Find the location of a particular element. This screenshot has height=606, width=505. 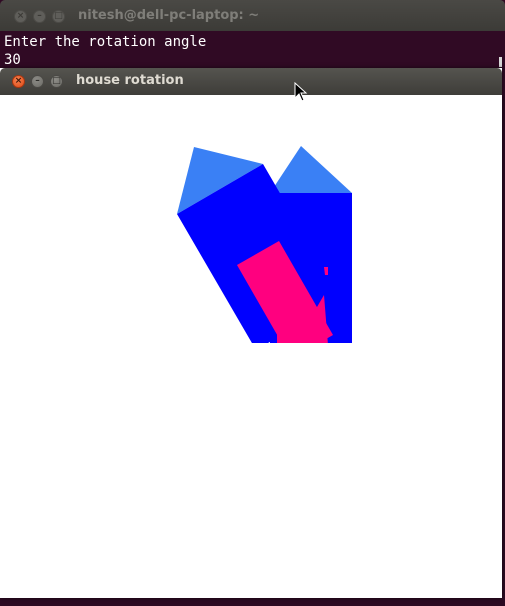

terminal-scrollbar is located at coordinates (500, 62).